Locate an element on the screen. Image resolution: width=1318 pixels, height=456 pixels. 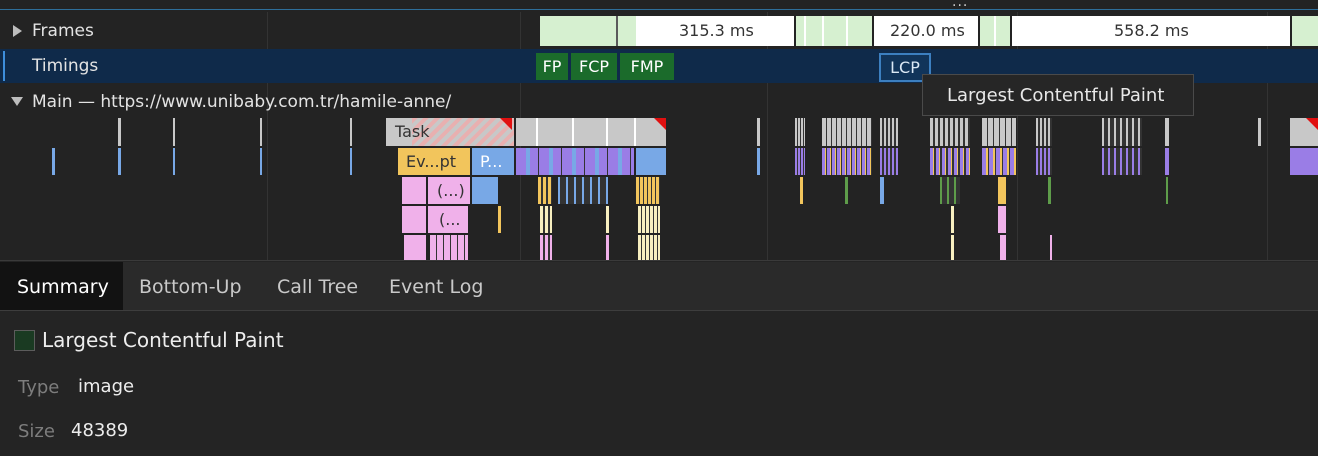
timing-marker-fcp: FCP is located at coordinates (594, 66).